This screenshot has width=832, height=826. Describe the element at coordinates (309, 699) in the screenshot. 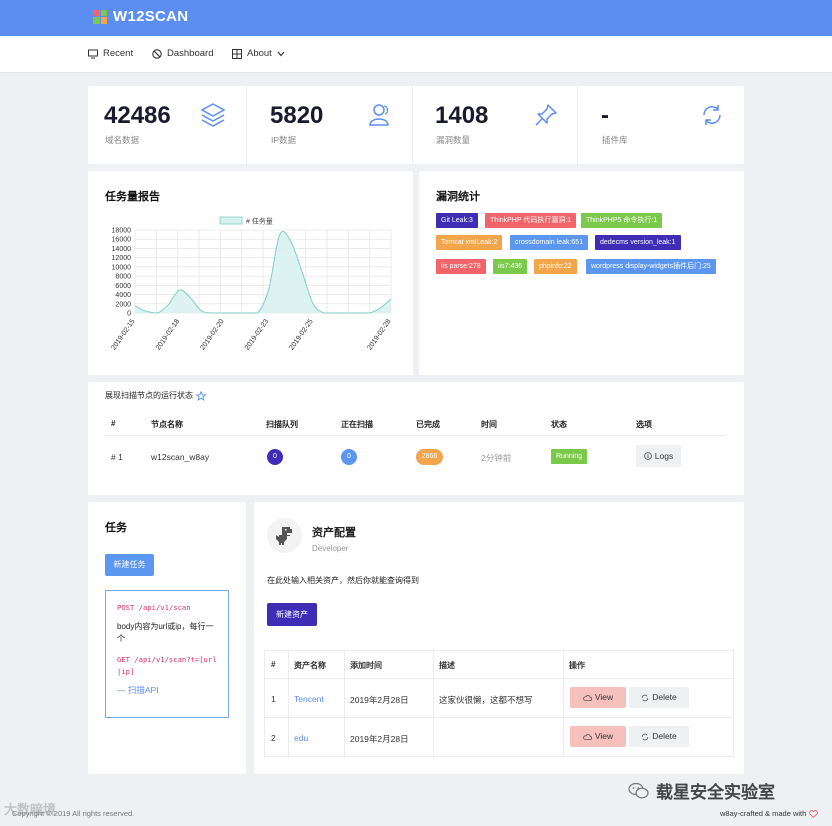

I see `asset-name-link: Tencent` at that location.